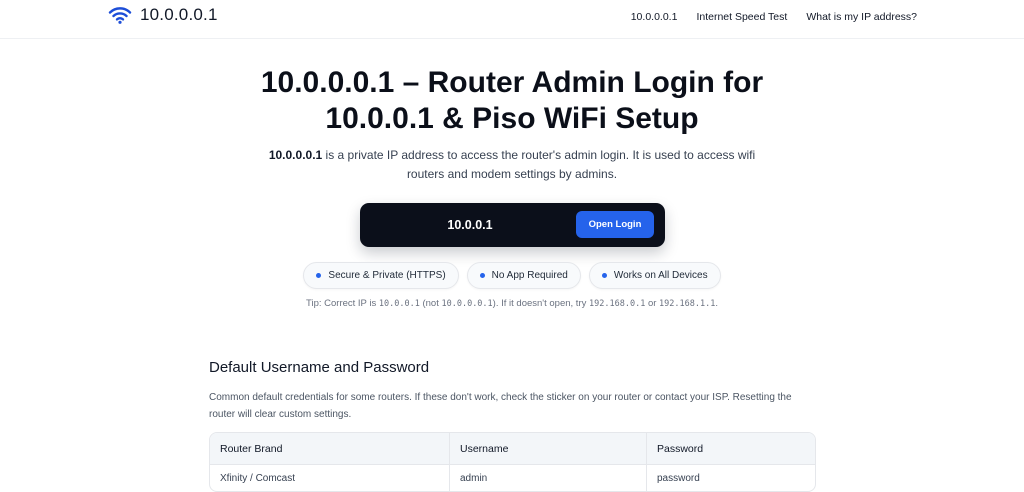 Image resolution: width=1024 pixels, height=492 pixels. What do you see at coordinates (387, 275) in the screenshot?
I see `badge-label: Secure & Private (HTTPS)` at bounding box center [387, 275].